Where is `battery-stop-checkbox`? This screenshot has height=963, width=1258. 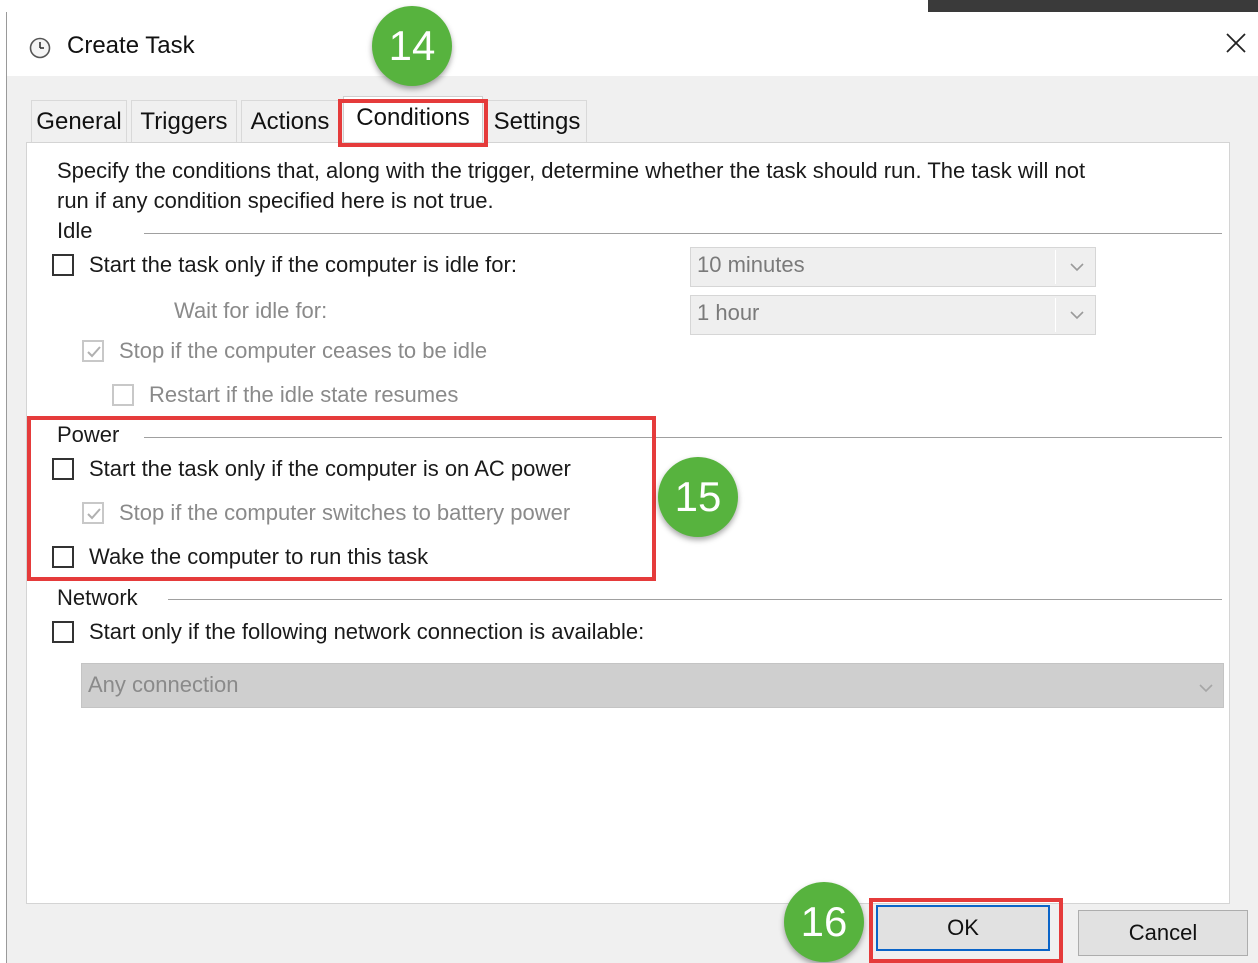
battery-stop-checkbox is located at coordinates (93, 513).